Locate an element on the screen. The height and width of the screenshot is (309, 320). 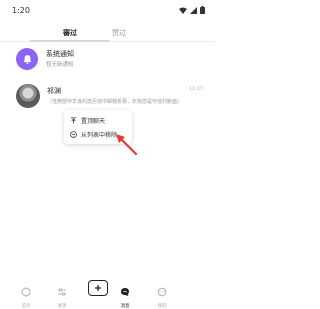
plus-icon is located at coordinates (98, 288).